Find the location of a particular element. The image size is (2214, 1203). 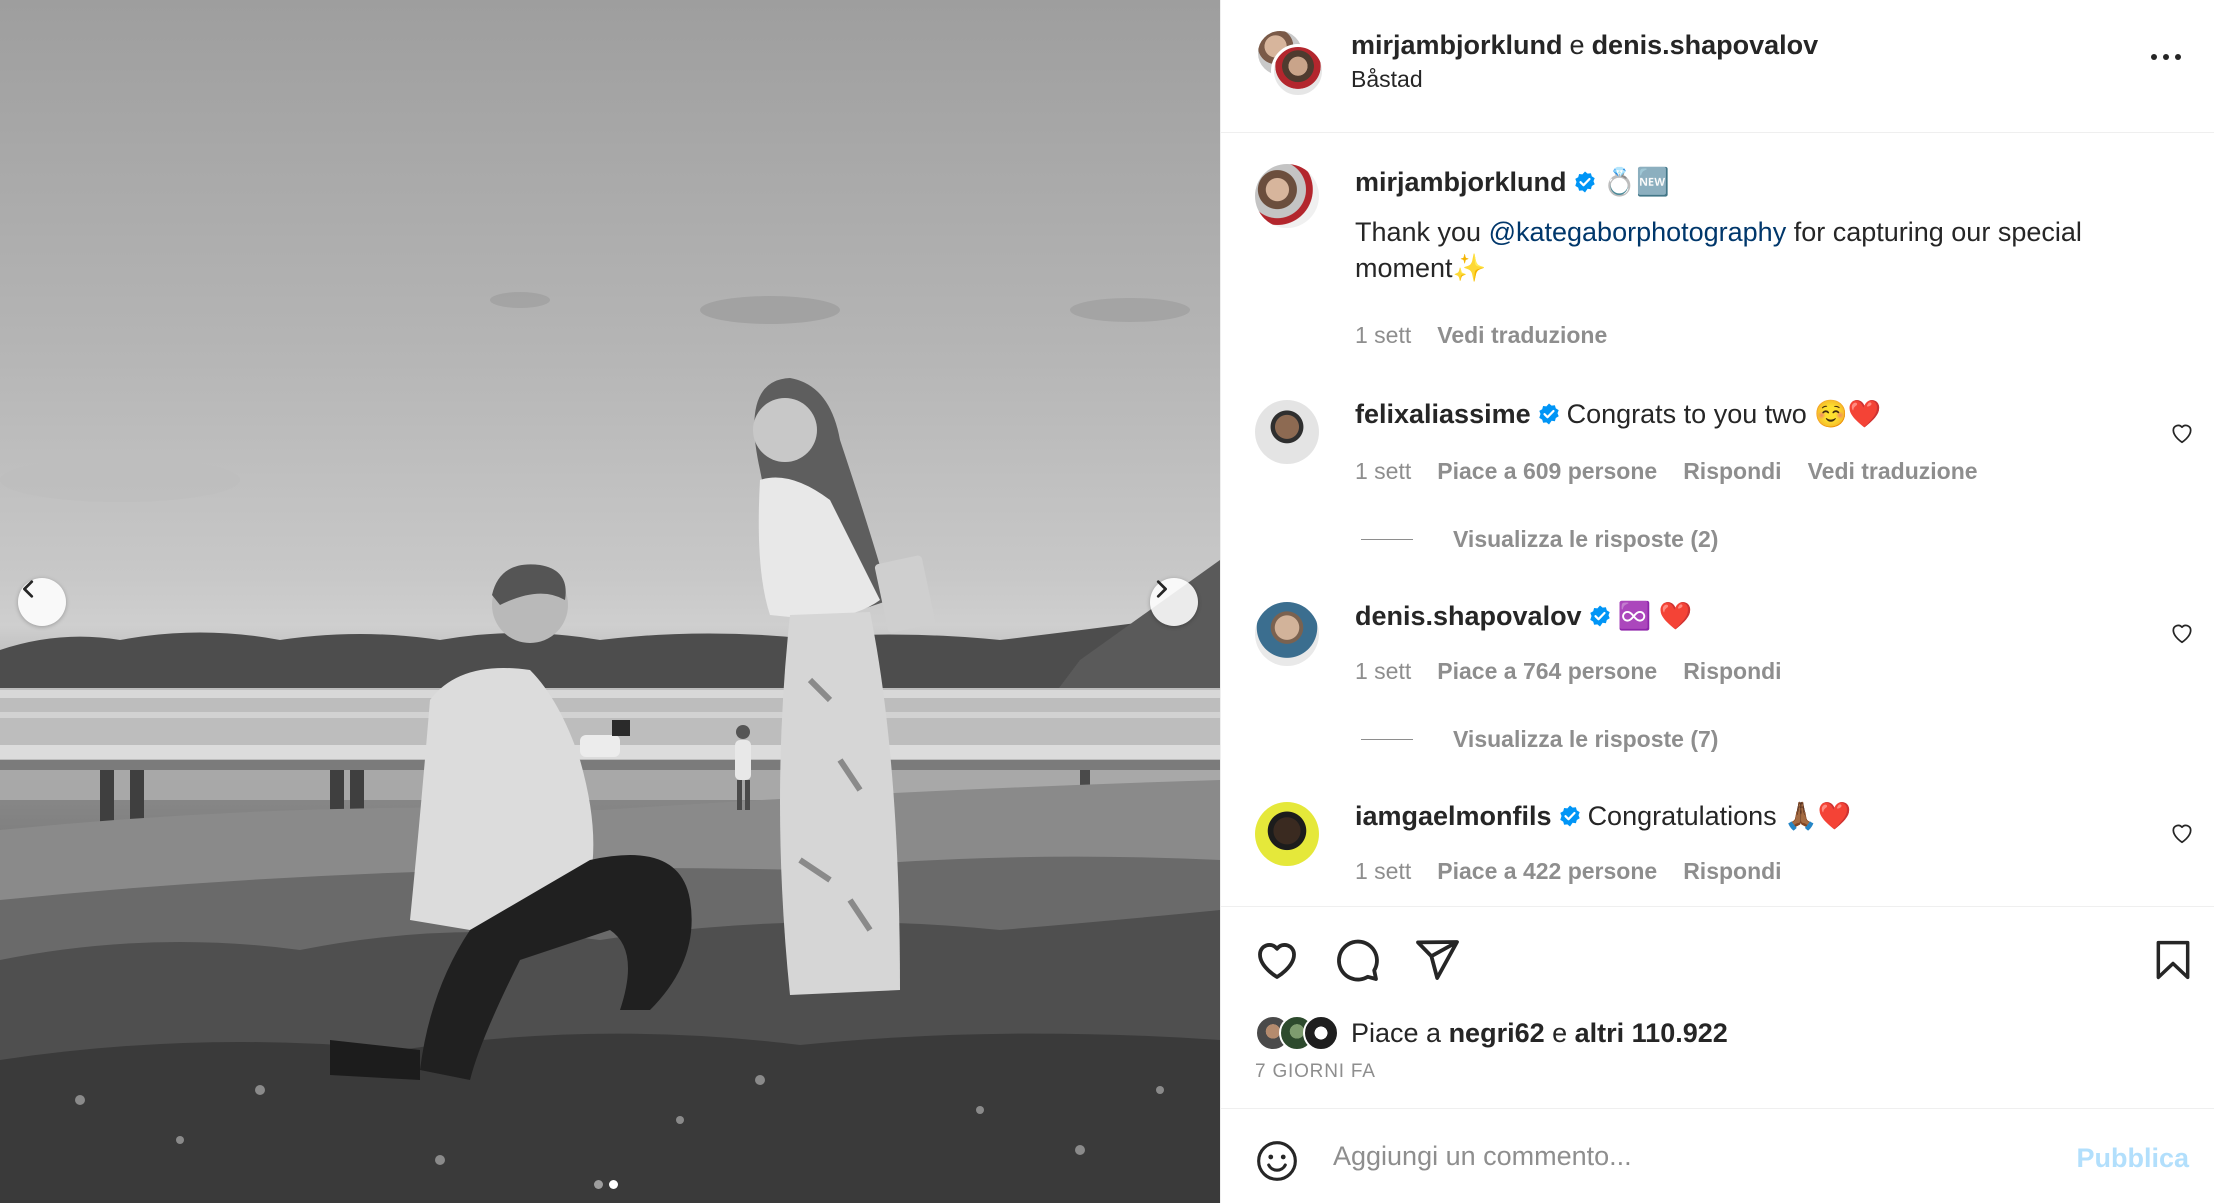

view-replies-button: Visualizza le risposte (2) is located at coordinates (1539, 539).